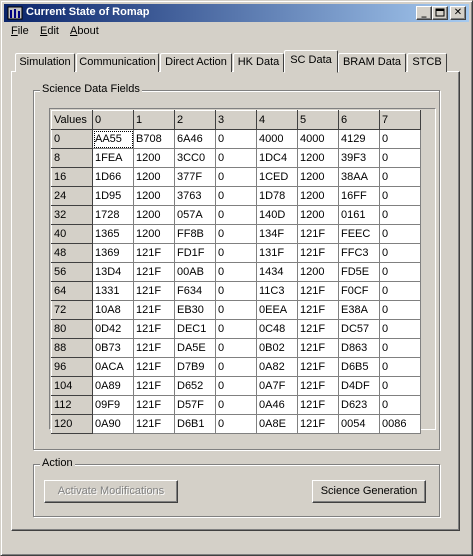  What do you see at coordinates (369, 491) in the screenshot?
I see `science-generation-button: Science Generation` at bounding box center [369, 491].